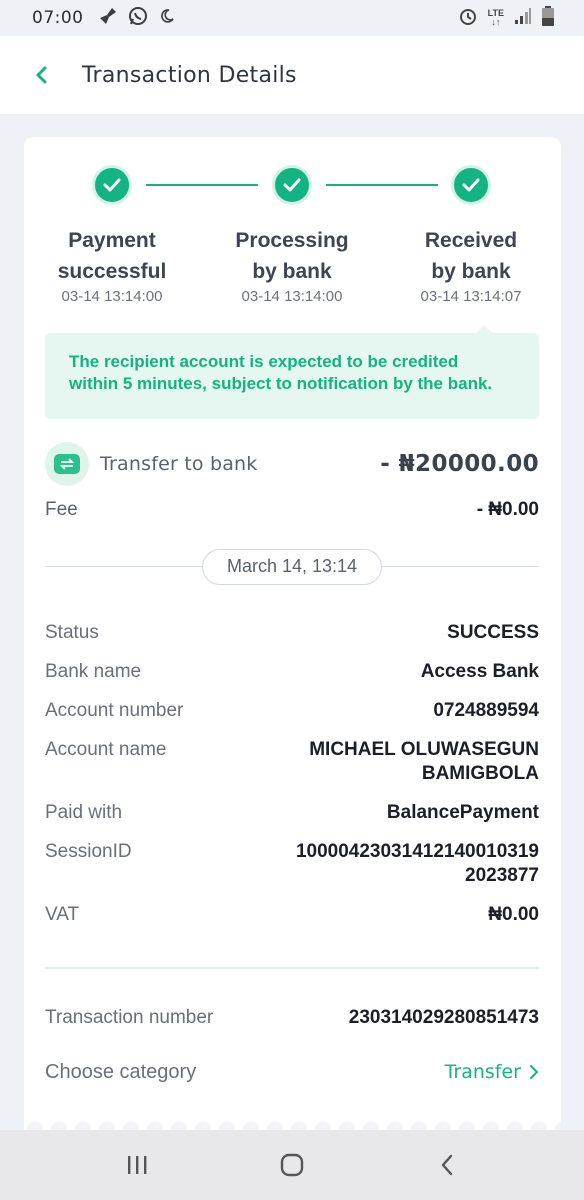 The width and height of the screenshot is (584, 1200). What do you see at coordinates (292, 813) in the screenshot?
I see `detail-row-paid-with: Paid with BalancePayment` at bounding box center [292, 813].